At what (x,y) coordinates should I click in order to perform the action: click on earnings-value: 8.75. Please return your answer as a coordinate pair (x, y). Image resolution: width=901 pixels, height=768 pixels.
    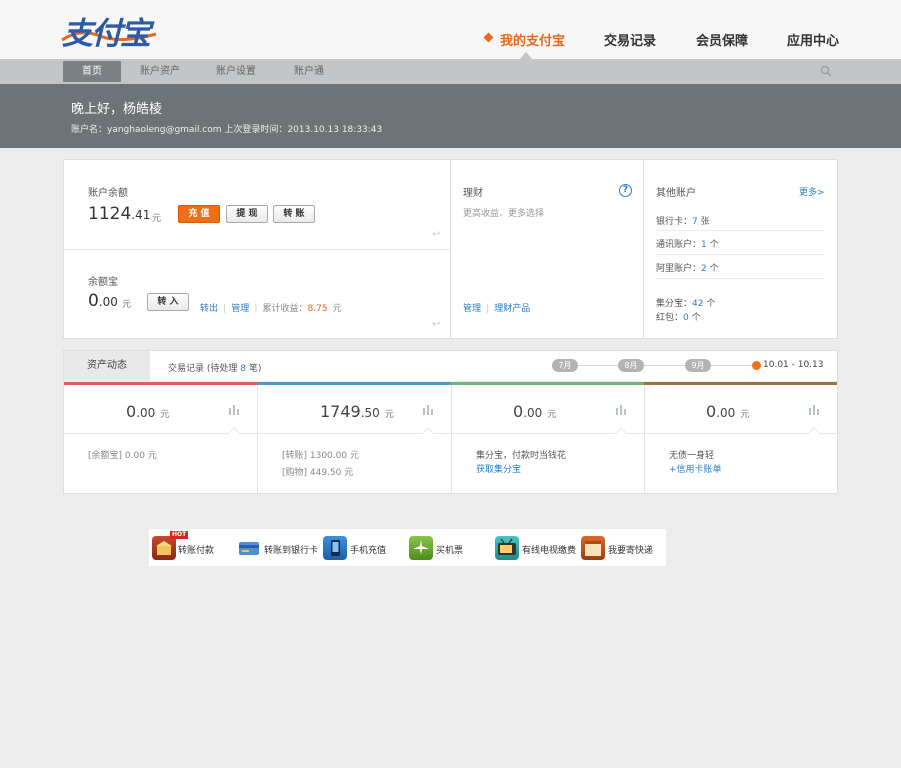
    Looking at the image, I should click on (317, 309).